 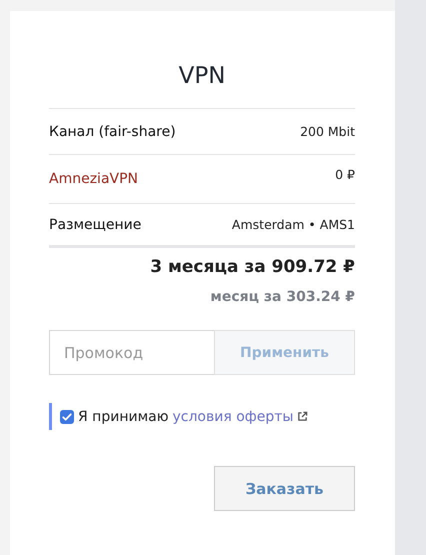 What do you see at coordinates (131, 352) in the screenshot?
I see `promo-field: Промокод` at bounding box center [131, 352].